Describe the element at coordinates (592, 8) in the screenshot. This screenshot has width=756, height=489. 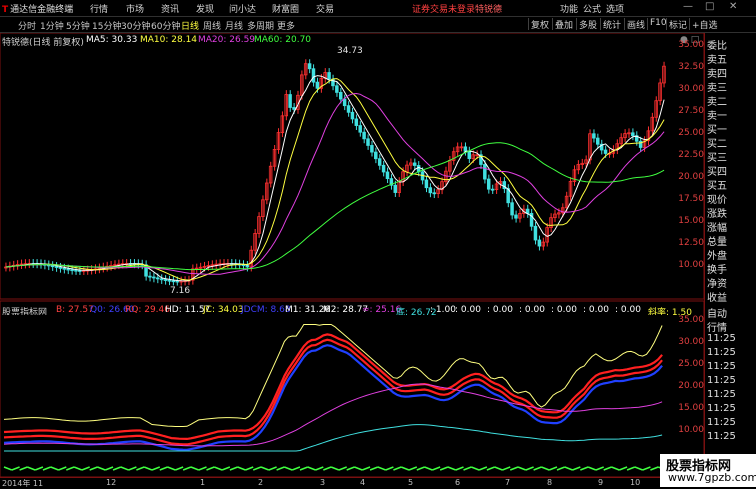
I see `menu-gongshi: 公式` at that location.